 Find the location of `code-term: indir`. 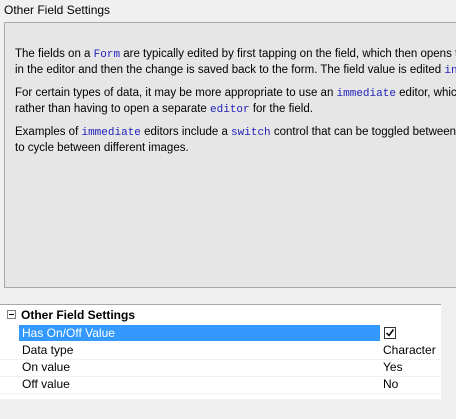

code-term: indir is located at coordinates (450, 71).